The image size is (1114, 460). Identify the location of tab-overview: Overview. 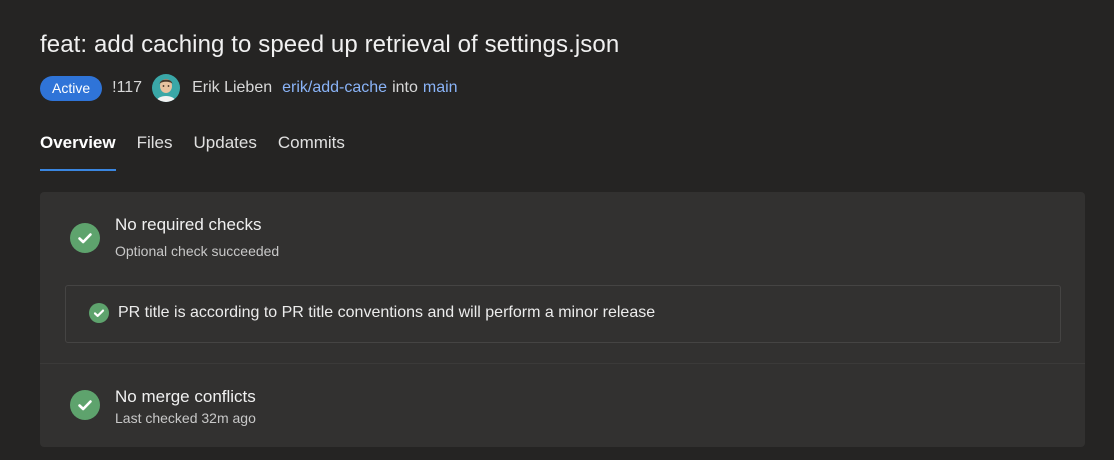
(78, 152).